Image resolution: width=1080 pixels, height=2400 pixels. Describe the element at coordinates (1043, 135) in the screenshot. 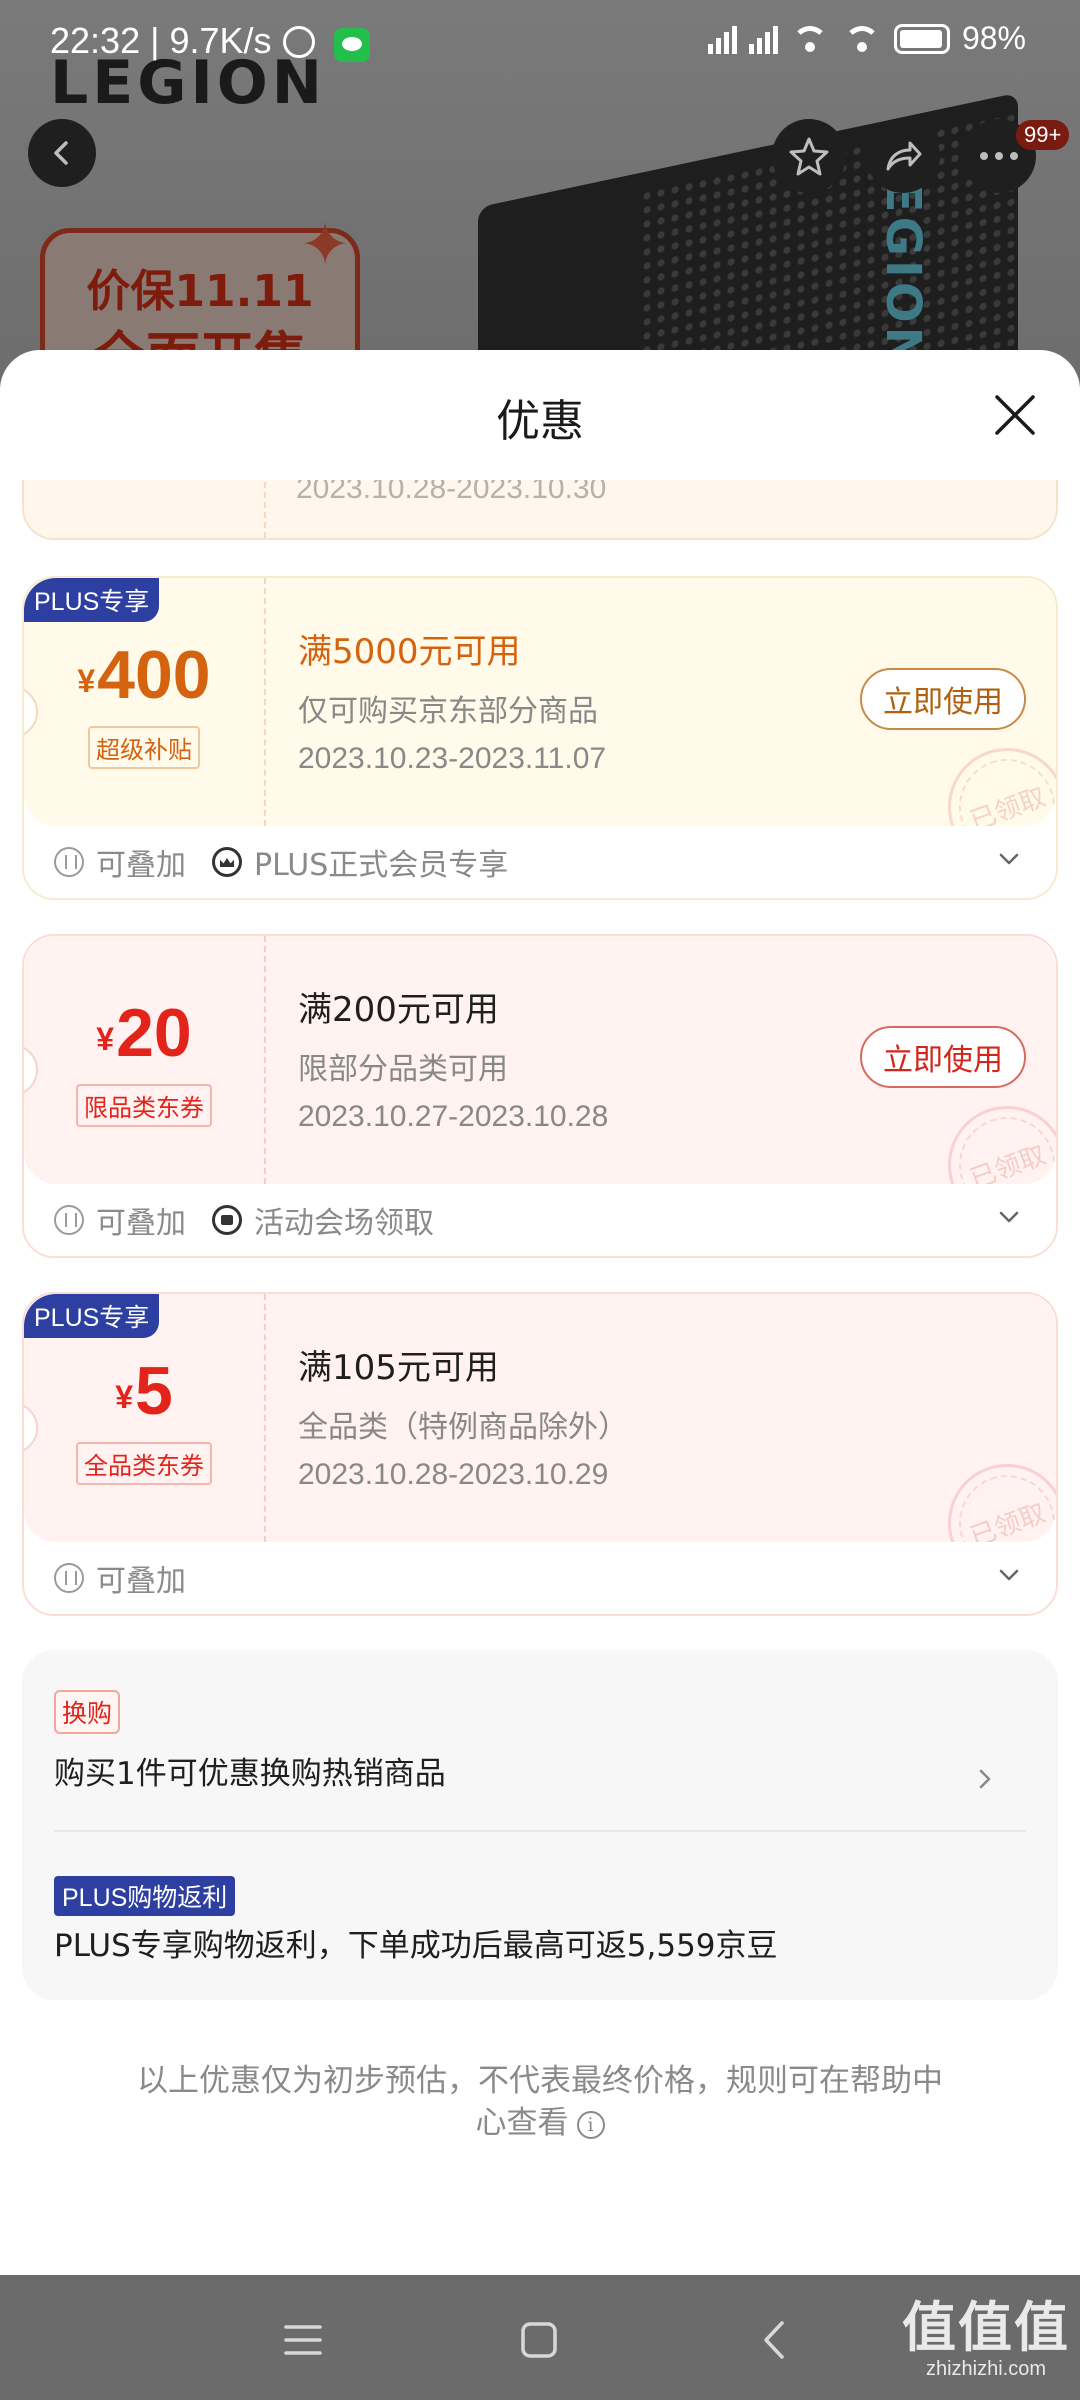

I see `notification-badge: 99+` at that location.